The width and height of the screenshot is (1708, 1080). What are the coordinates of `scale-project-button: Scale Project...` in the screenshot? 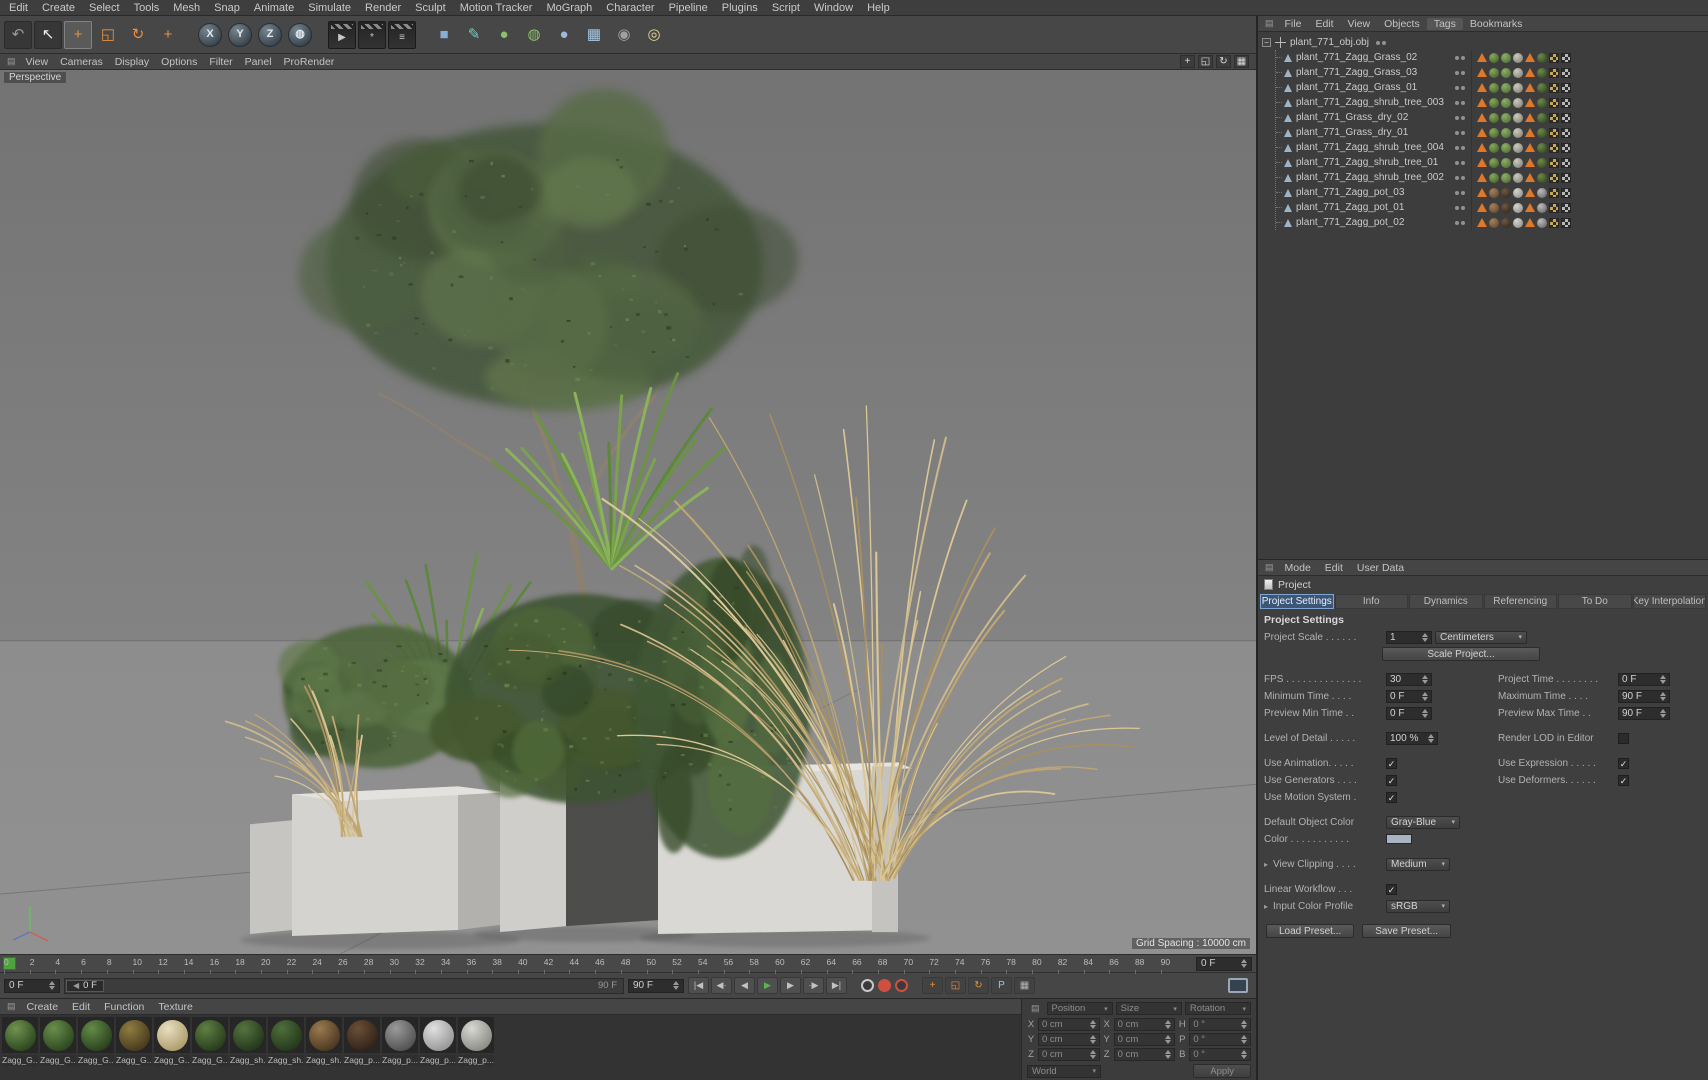 It's located at (1461, 654).